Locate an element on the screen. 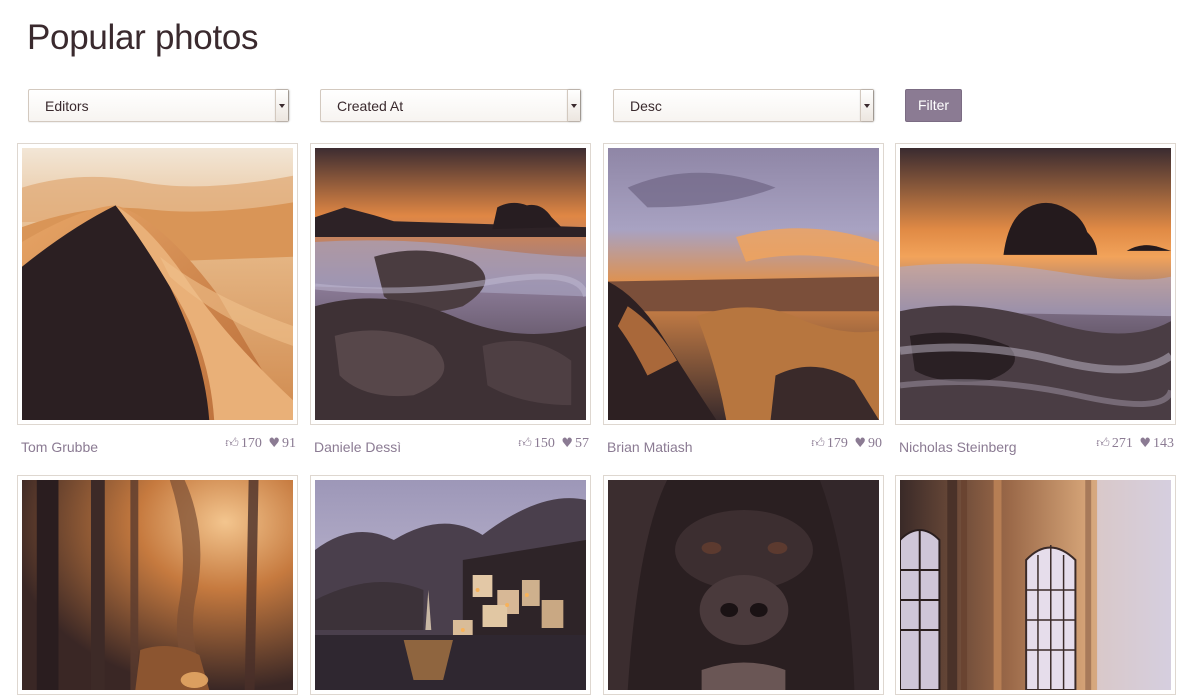 This screenshot has width=1197, height=695. photo-desert-dunes is located at coordinates (157, 284).